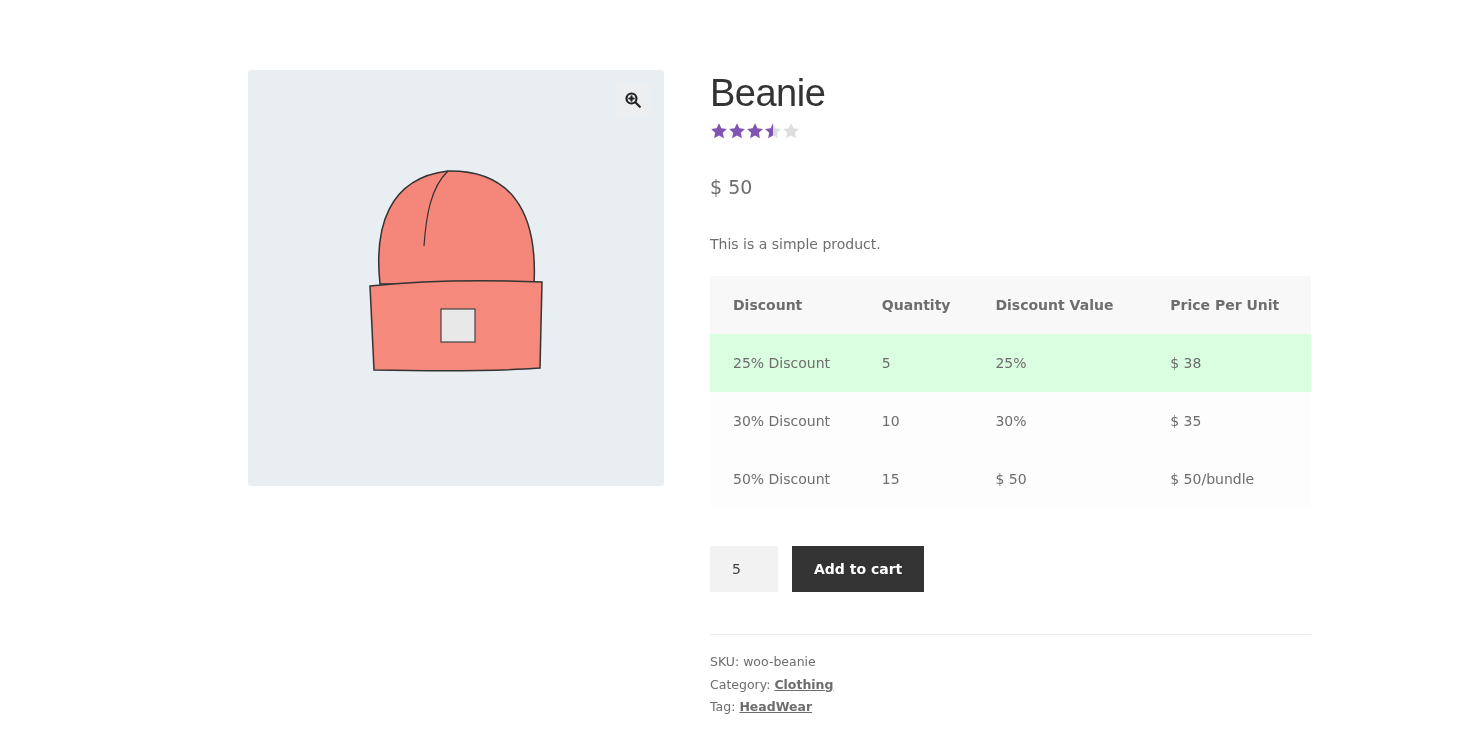  Describe the element at coordinates (763, 661) in the screenshot. I see `meta-label: SKU: woo-beanie` at that location.